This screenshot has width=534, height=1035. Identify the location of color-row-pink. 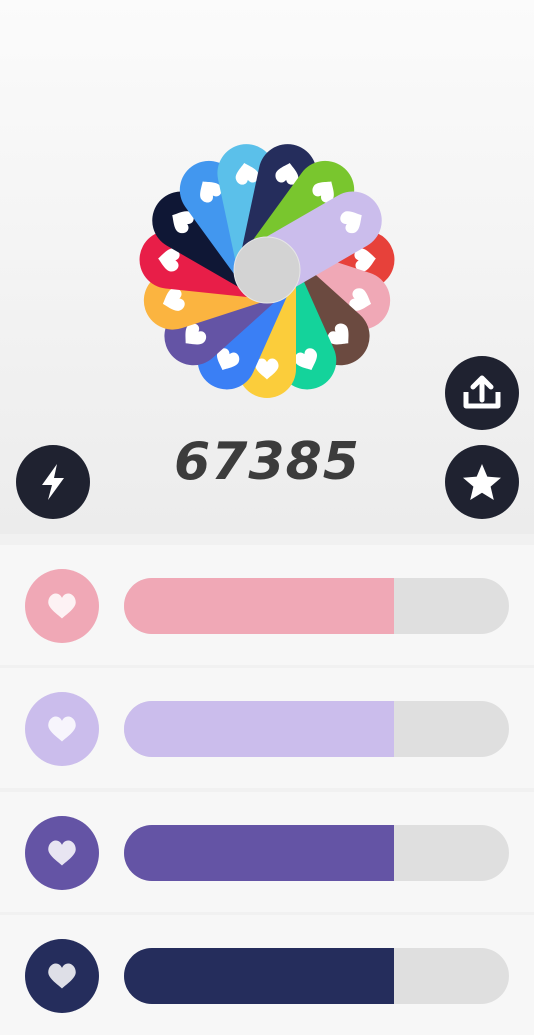
(267, 605).